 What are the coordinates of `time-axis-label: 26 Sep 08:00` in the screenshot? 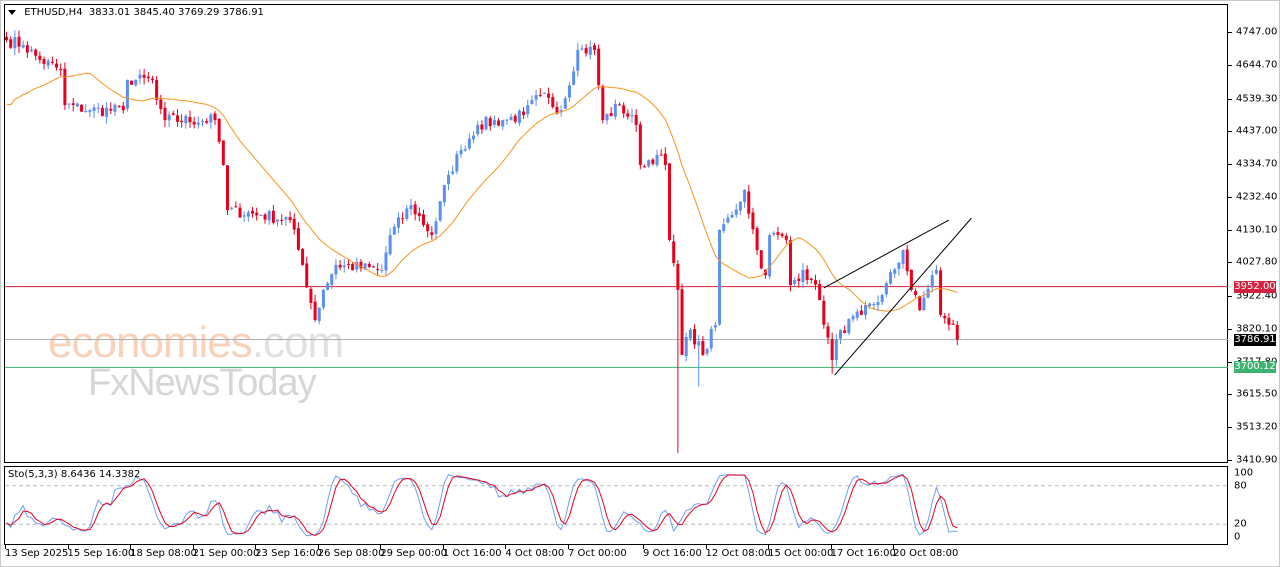 It's located at (351, 553).